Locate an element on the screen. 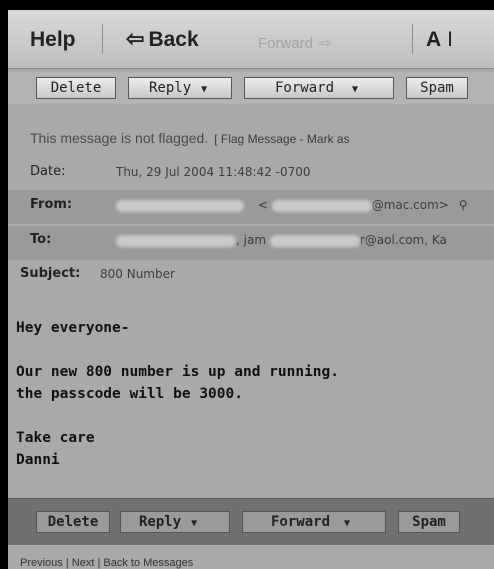  flag-status-text: This message is not flagged. is located at coordinates (119, 138).